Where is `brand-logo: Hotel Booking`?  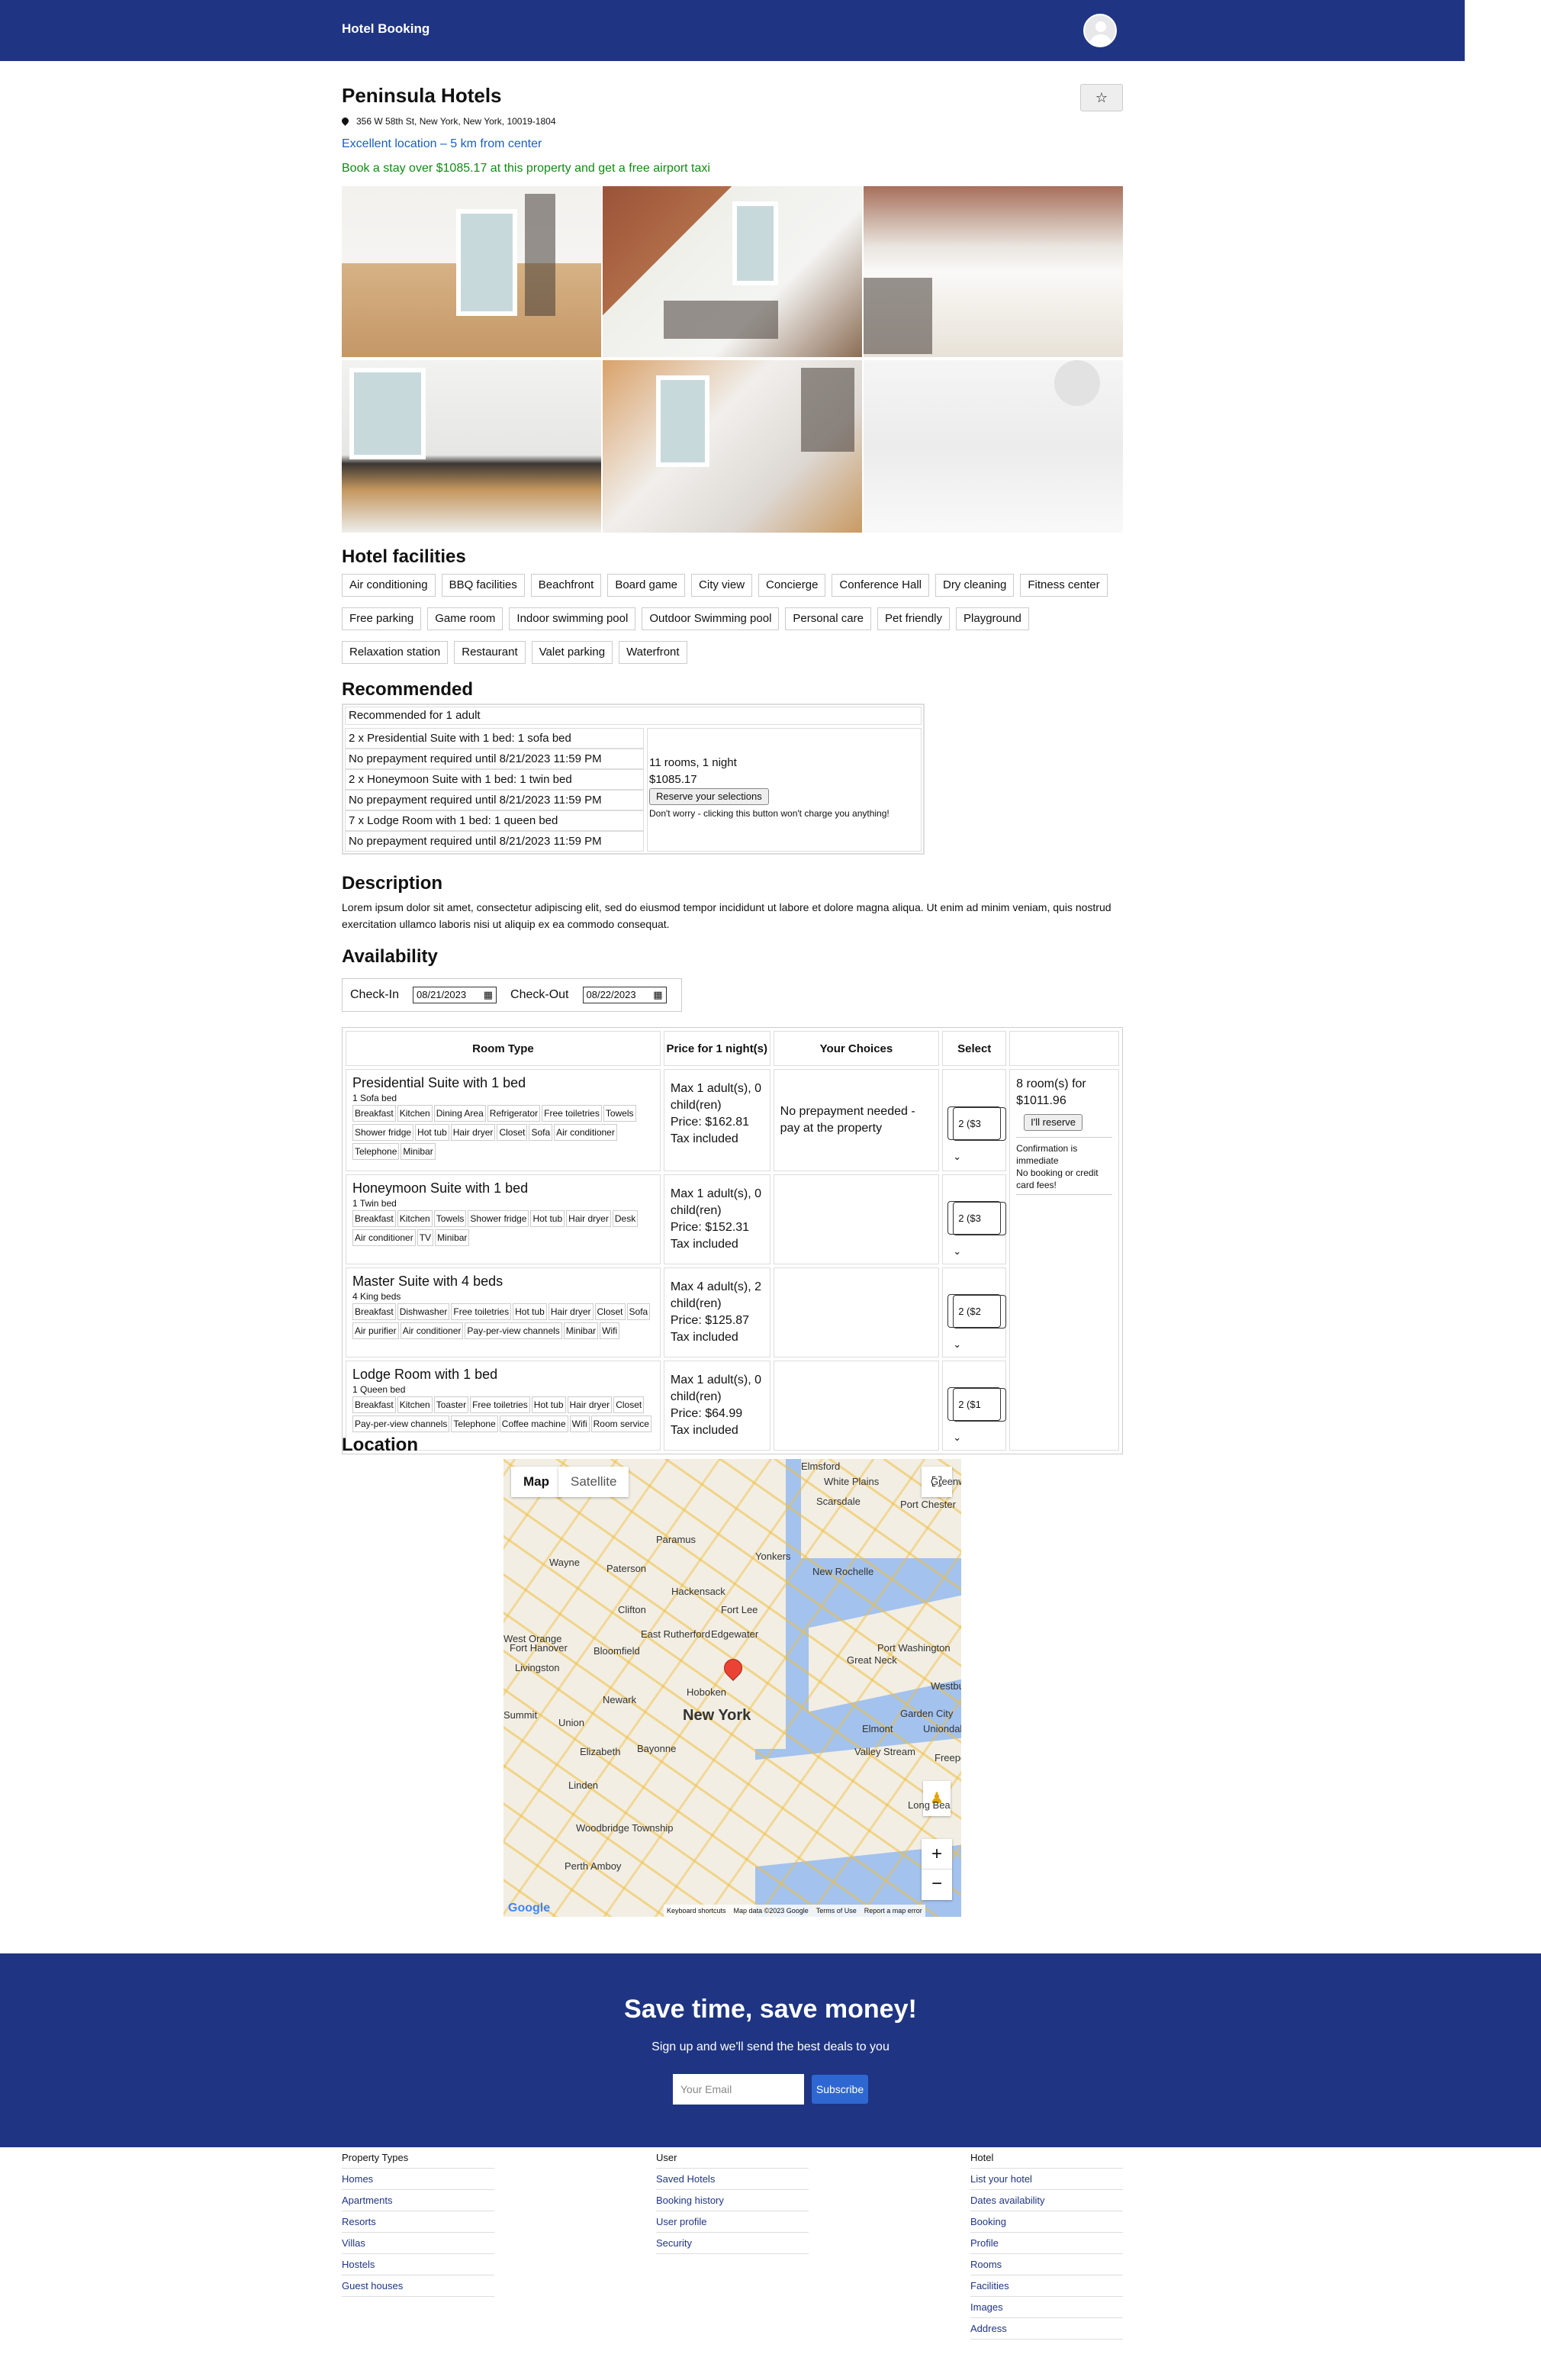
brand-logo: Hotel Booking is located at coordinates (385, 29).